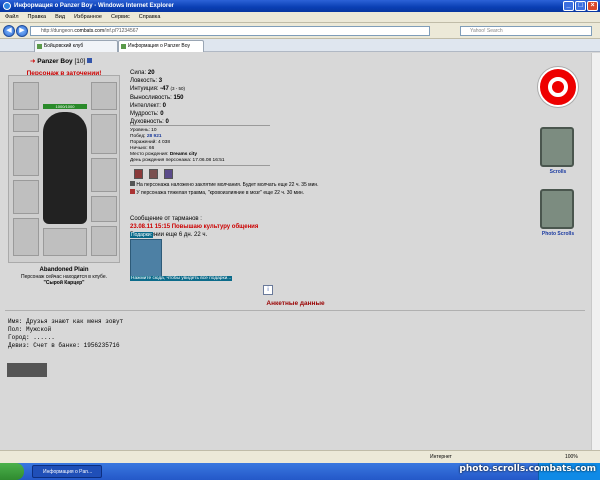 This screenshot has height=480, width=600. I want to click on photo-scrolls-link: Photo Scrolls, so click(558, 234).